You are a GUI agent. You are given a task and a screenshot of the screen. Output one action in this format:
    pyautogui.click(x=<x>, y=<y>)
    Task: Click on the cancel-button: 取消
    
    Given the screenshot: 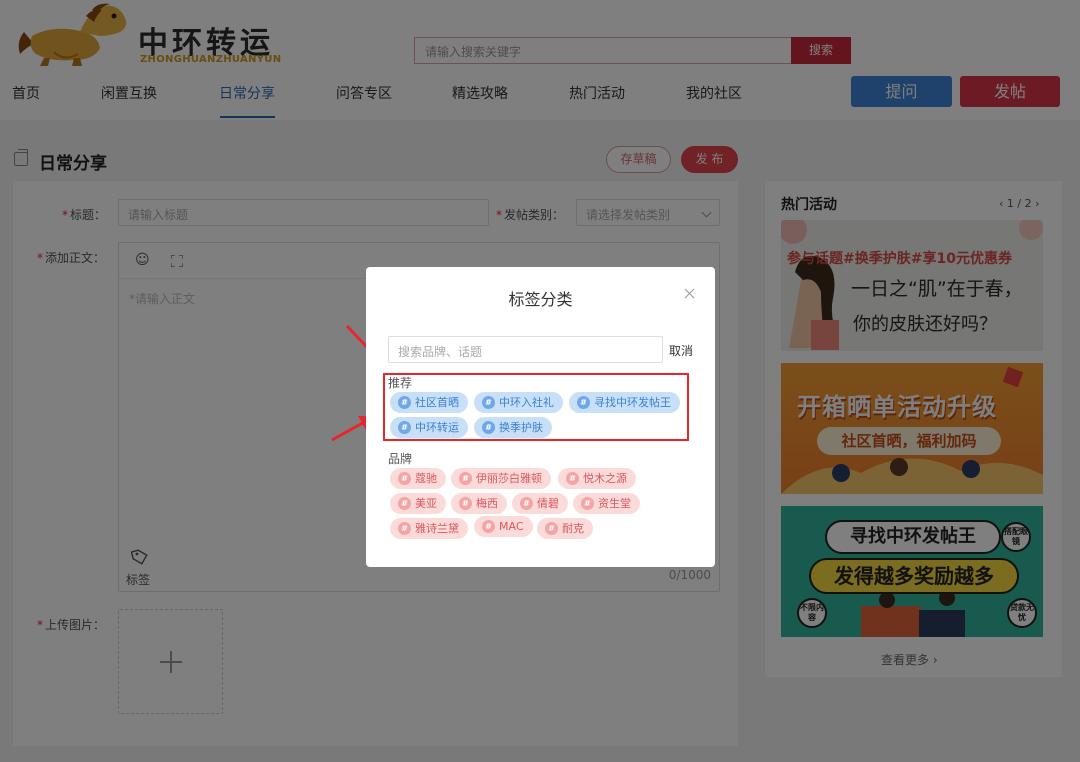 What is the action you would take?
    pyautogui.click(x=681, y=350)
    